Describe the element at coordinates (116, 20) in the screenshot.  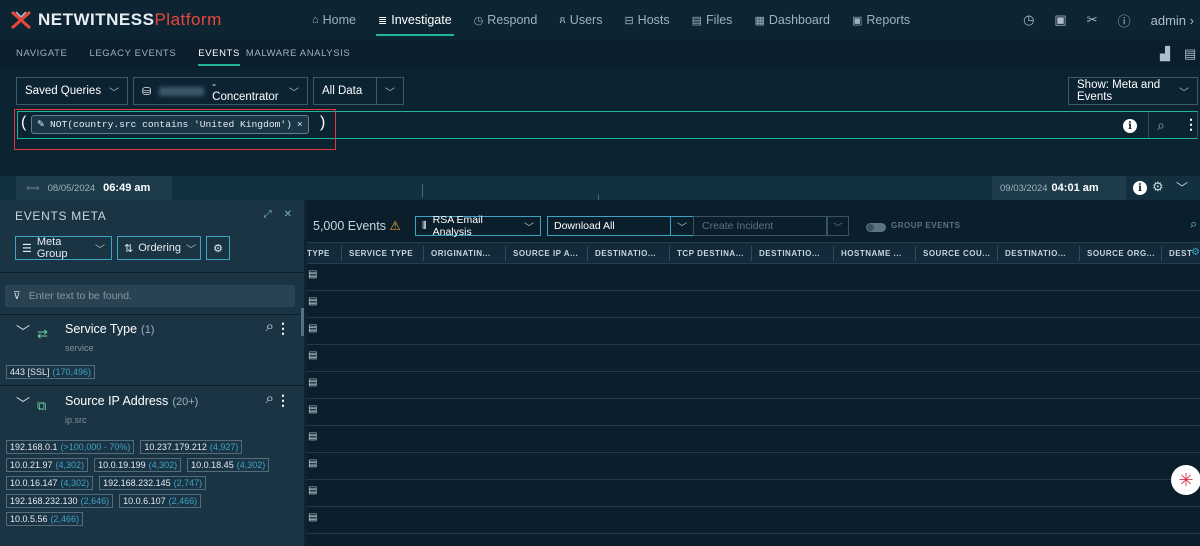
I see `netwitness-logo: NETWITNESSPlatform` at that location.